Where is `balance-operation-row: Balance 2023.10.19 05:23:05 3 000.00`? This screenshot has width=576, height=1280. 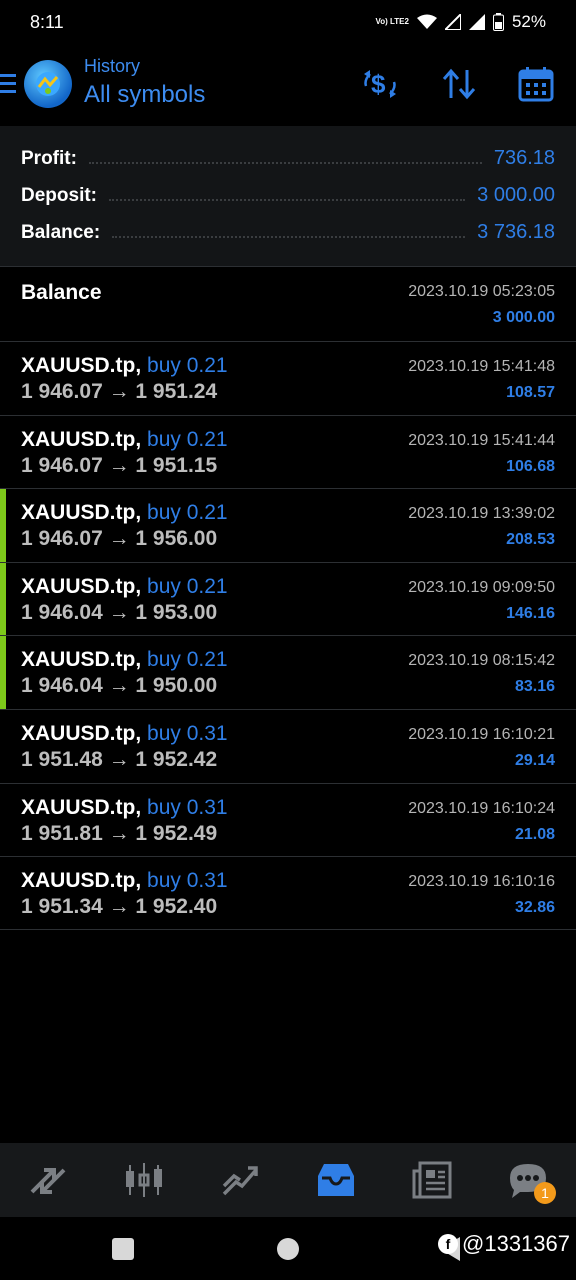
balance-operation-row: Balance 2023.10.19 05:23:05 3 000.00 is located at coordinates (288, 303).